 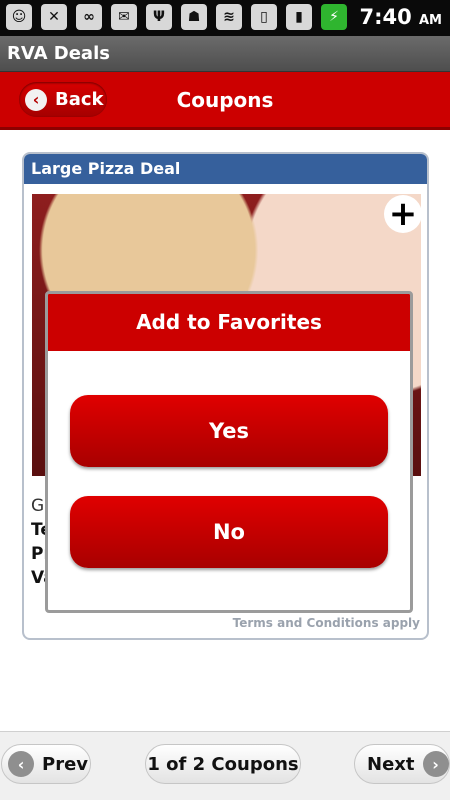 I want to click on app-title-bar: RVA Deals, so click(x=225, y=54).